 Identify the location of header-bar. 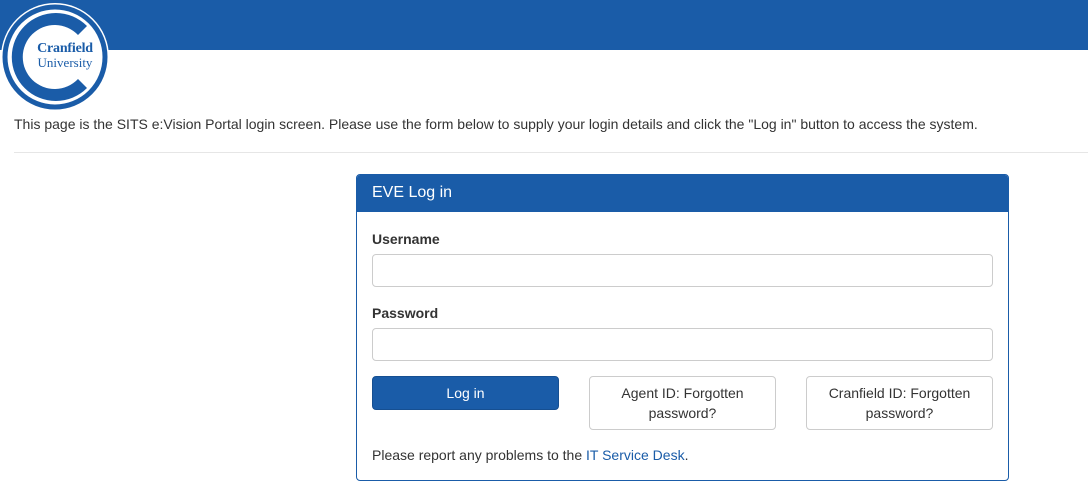
(544, 25).